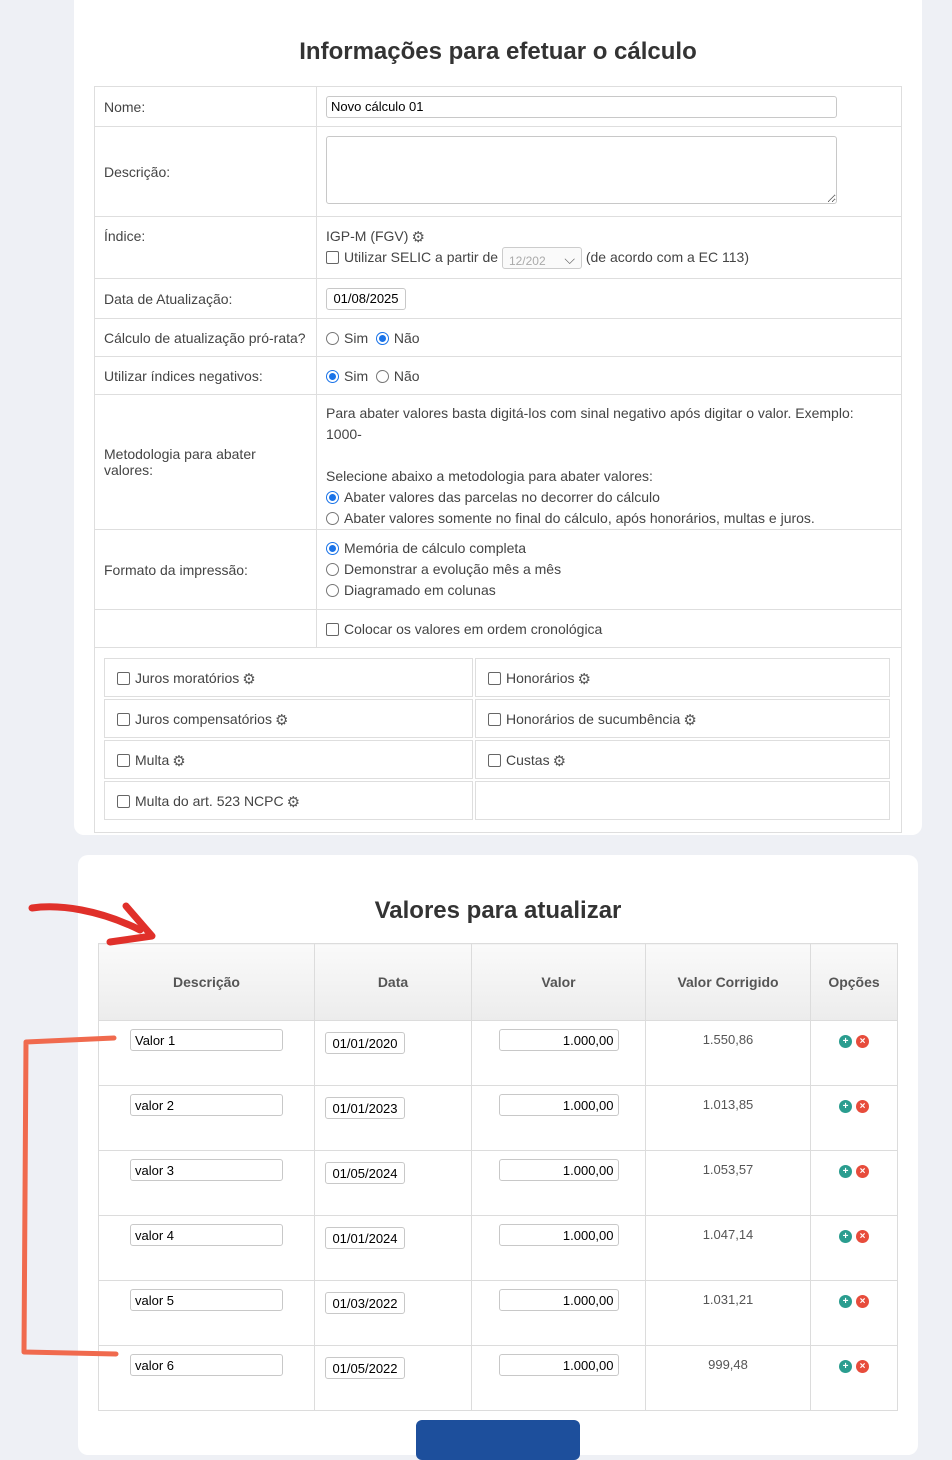 The height and width of the screenshot is (1460, 952). Describe the element at coordinates (494, 760) in the screenshot. I see `custas-checkbox` at that location.